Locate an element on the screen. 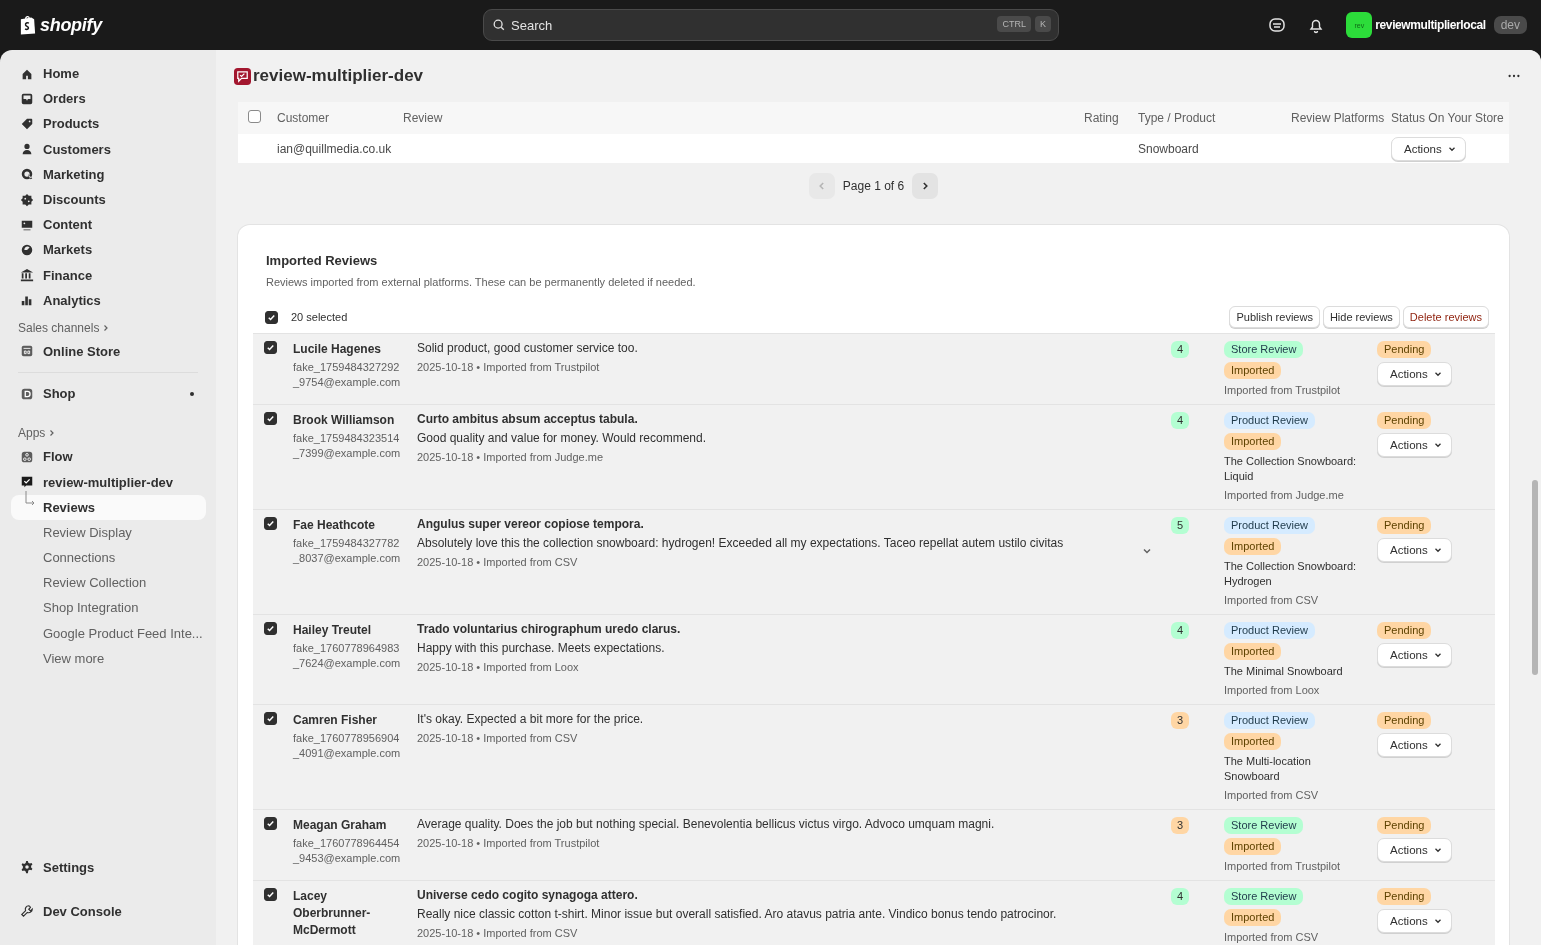 The width and height of the screenshot is (1541, 945). product-name: The Collection Snowboard: Hydrogen is located at coordinates (1291, 574).